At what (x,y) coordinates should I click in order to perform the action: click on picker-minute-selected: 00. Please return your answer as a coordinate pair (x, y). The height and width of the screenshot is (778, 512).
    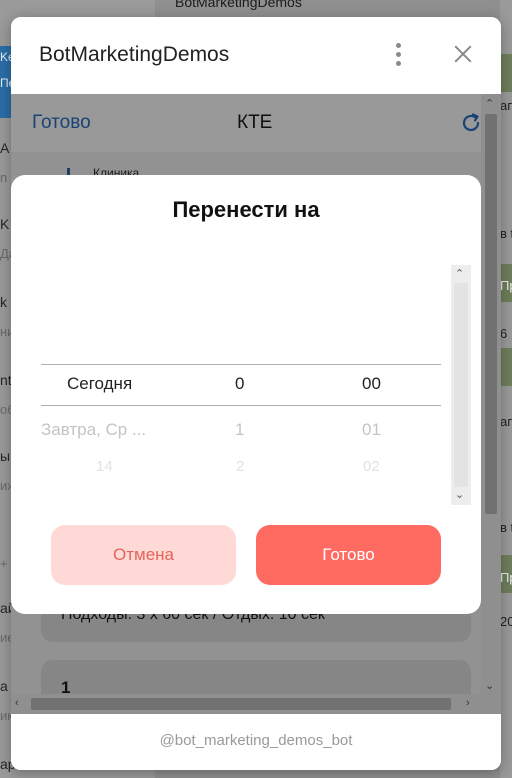
    Looking at the image, I should click on (371, 384).